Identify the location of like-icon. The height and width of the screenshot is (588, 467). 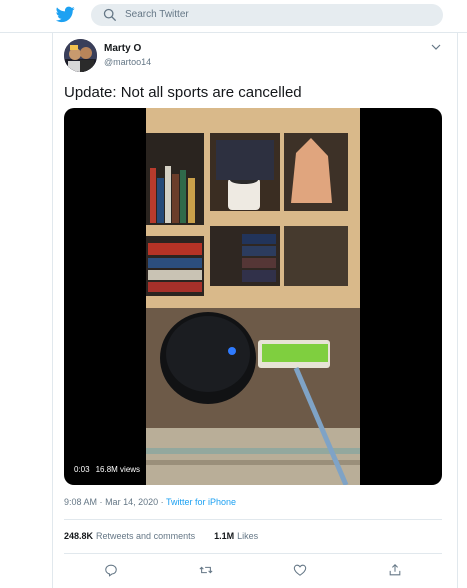
(300, 570).